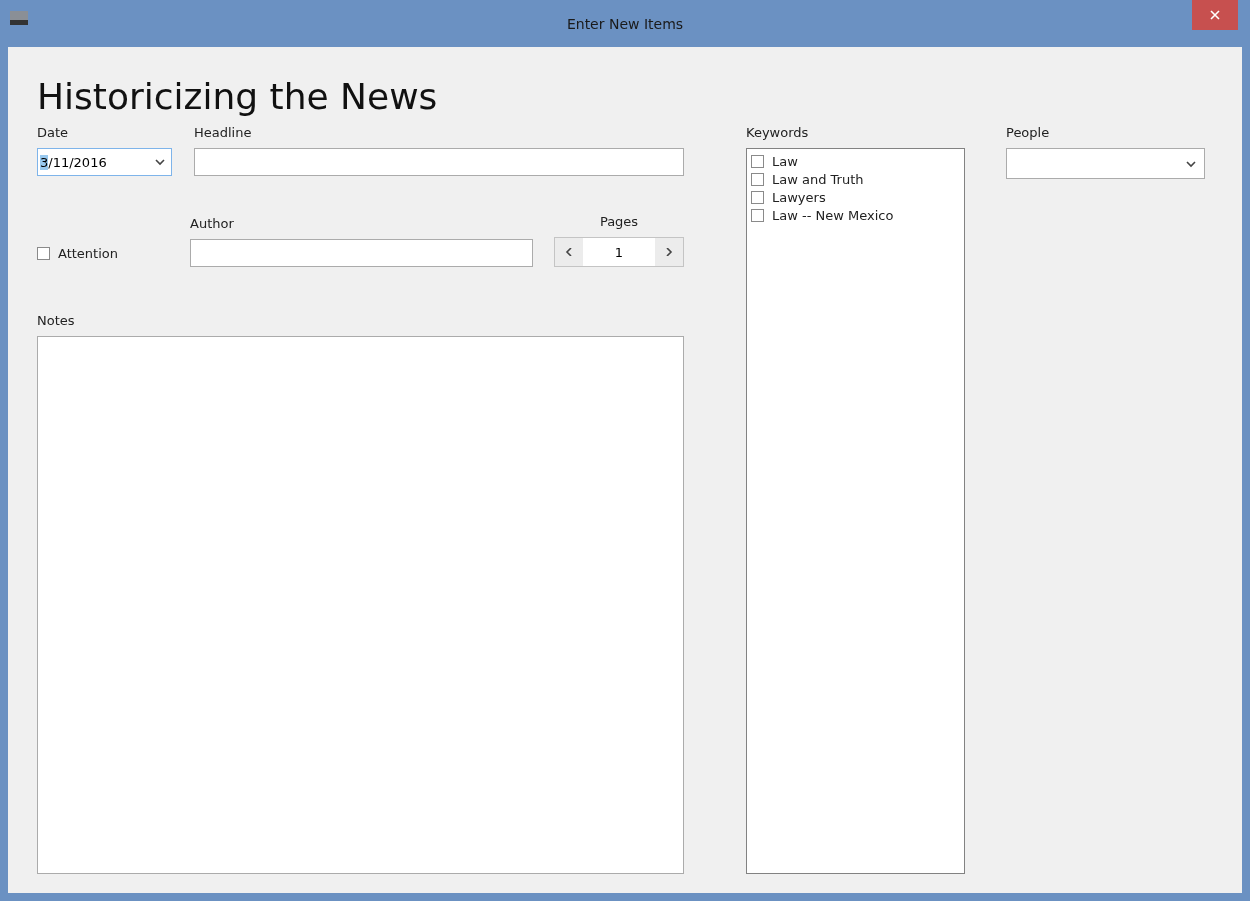  I want to click on window-title: Enter New Items, so click(625, 23).